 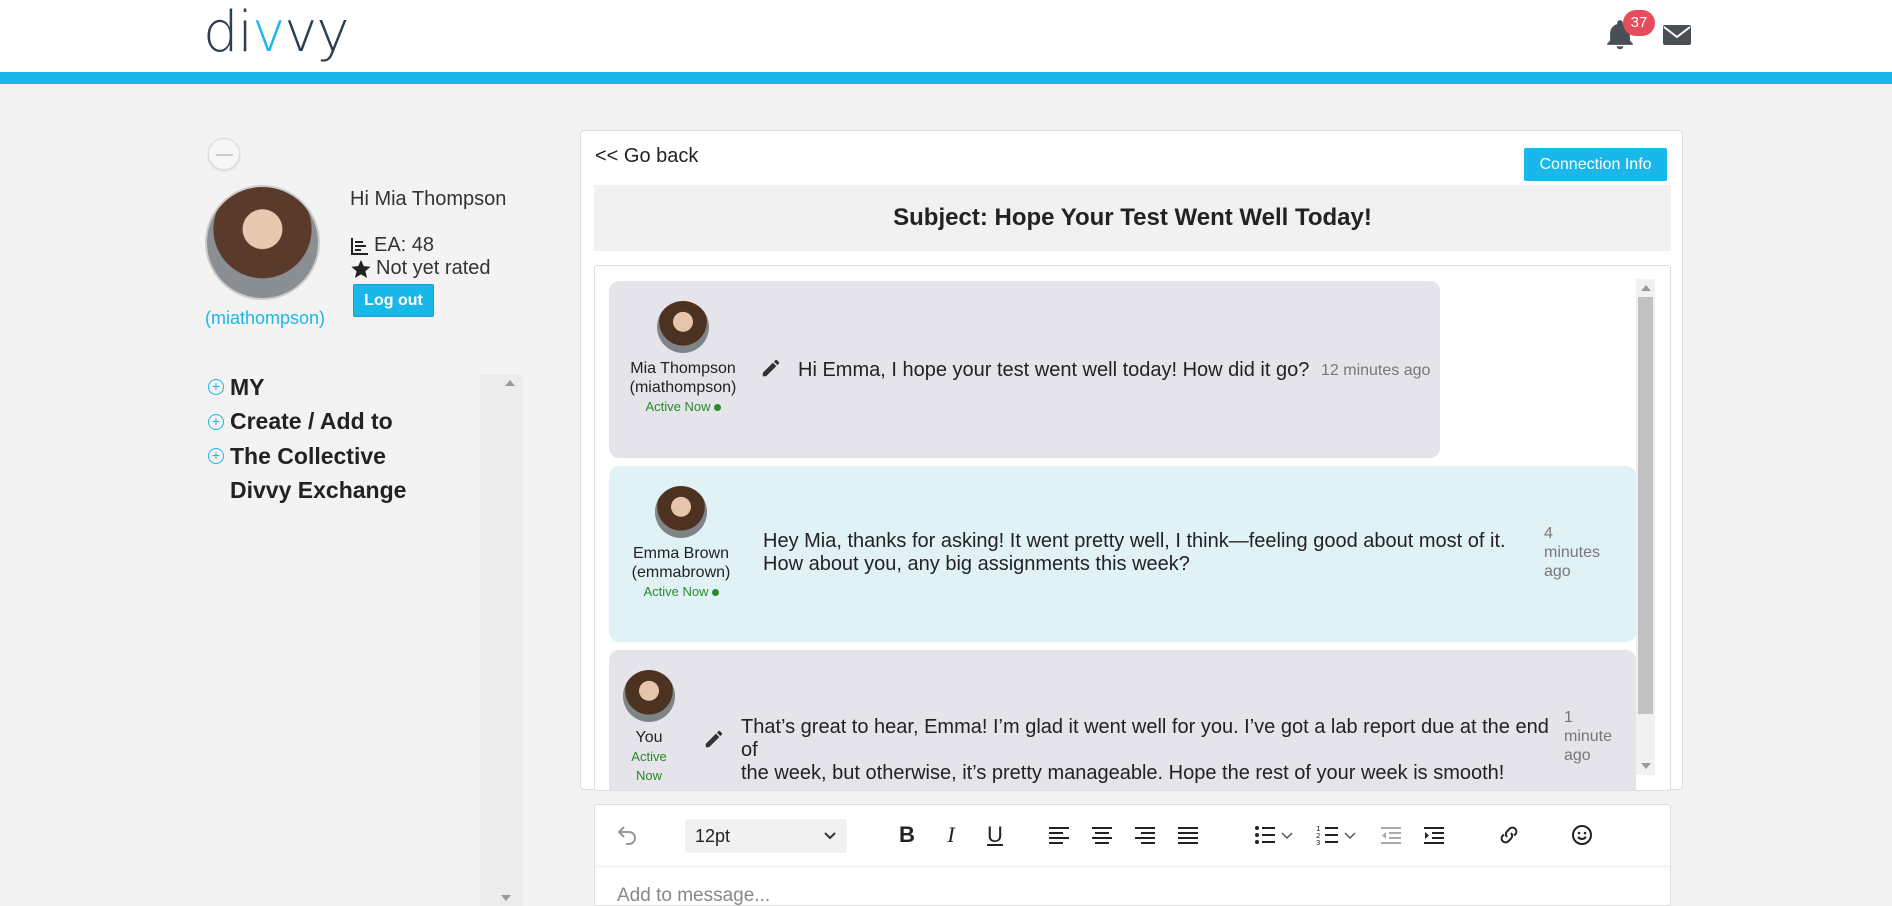 What do you see at coordinates (262, 242) in the screenshot?
I see `profile-avatar` at bounding box center [262, 242].